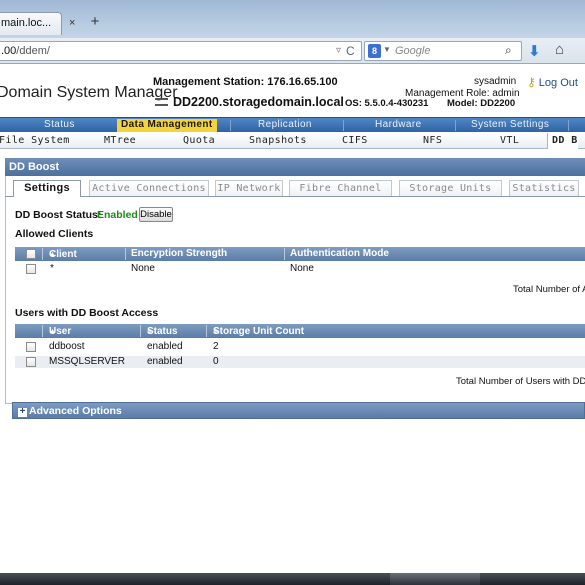  Describe the element at coordinates (54, 234) in the screenshot. I see `allowed-clients-heading: Allowed Clients` at that location.